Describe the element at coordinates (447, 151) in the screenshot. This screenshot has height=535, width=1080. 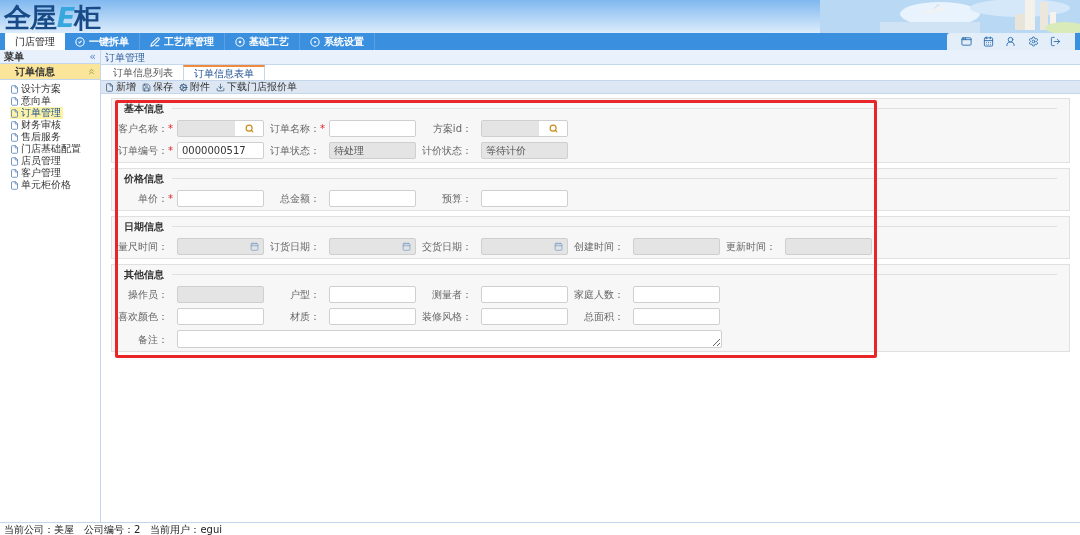
I see `field-label: 计价状态：` at that location.